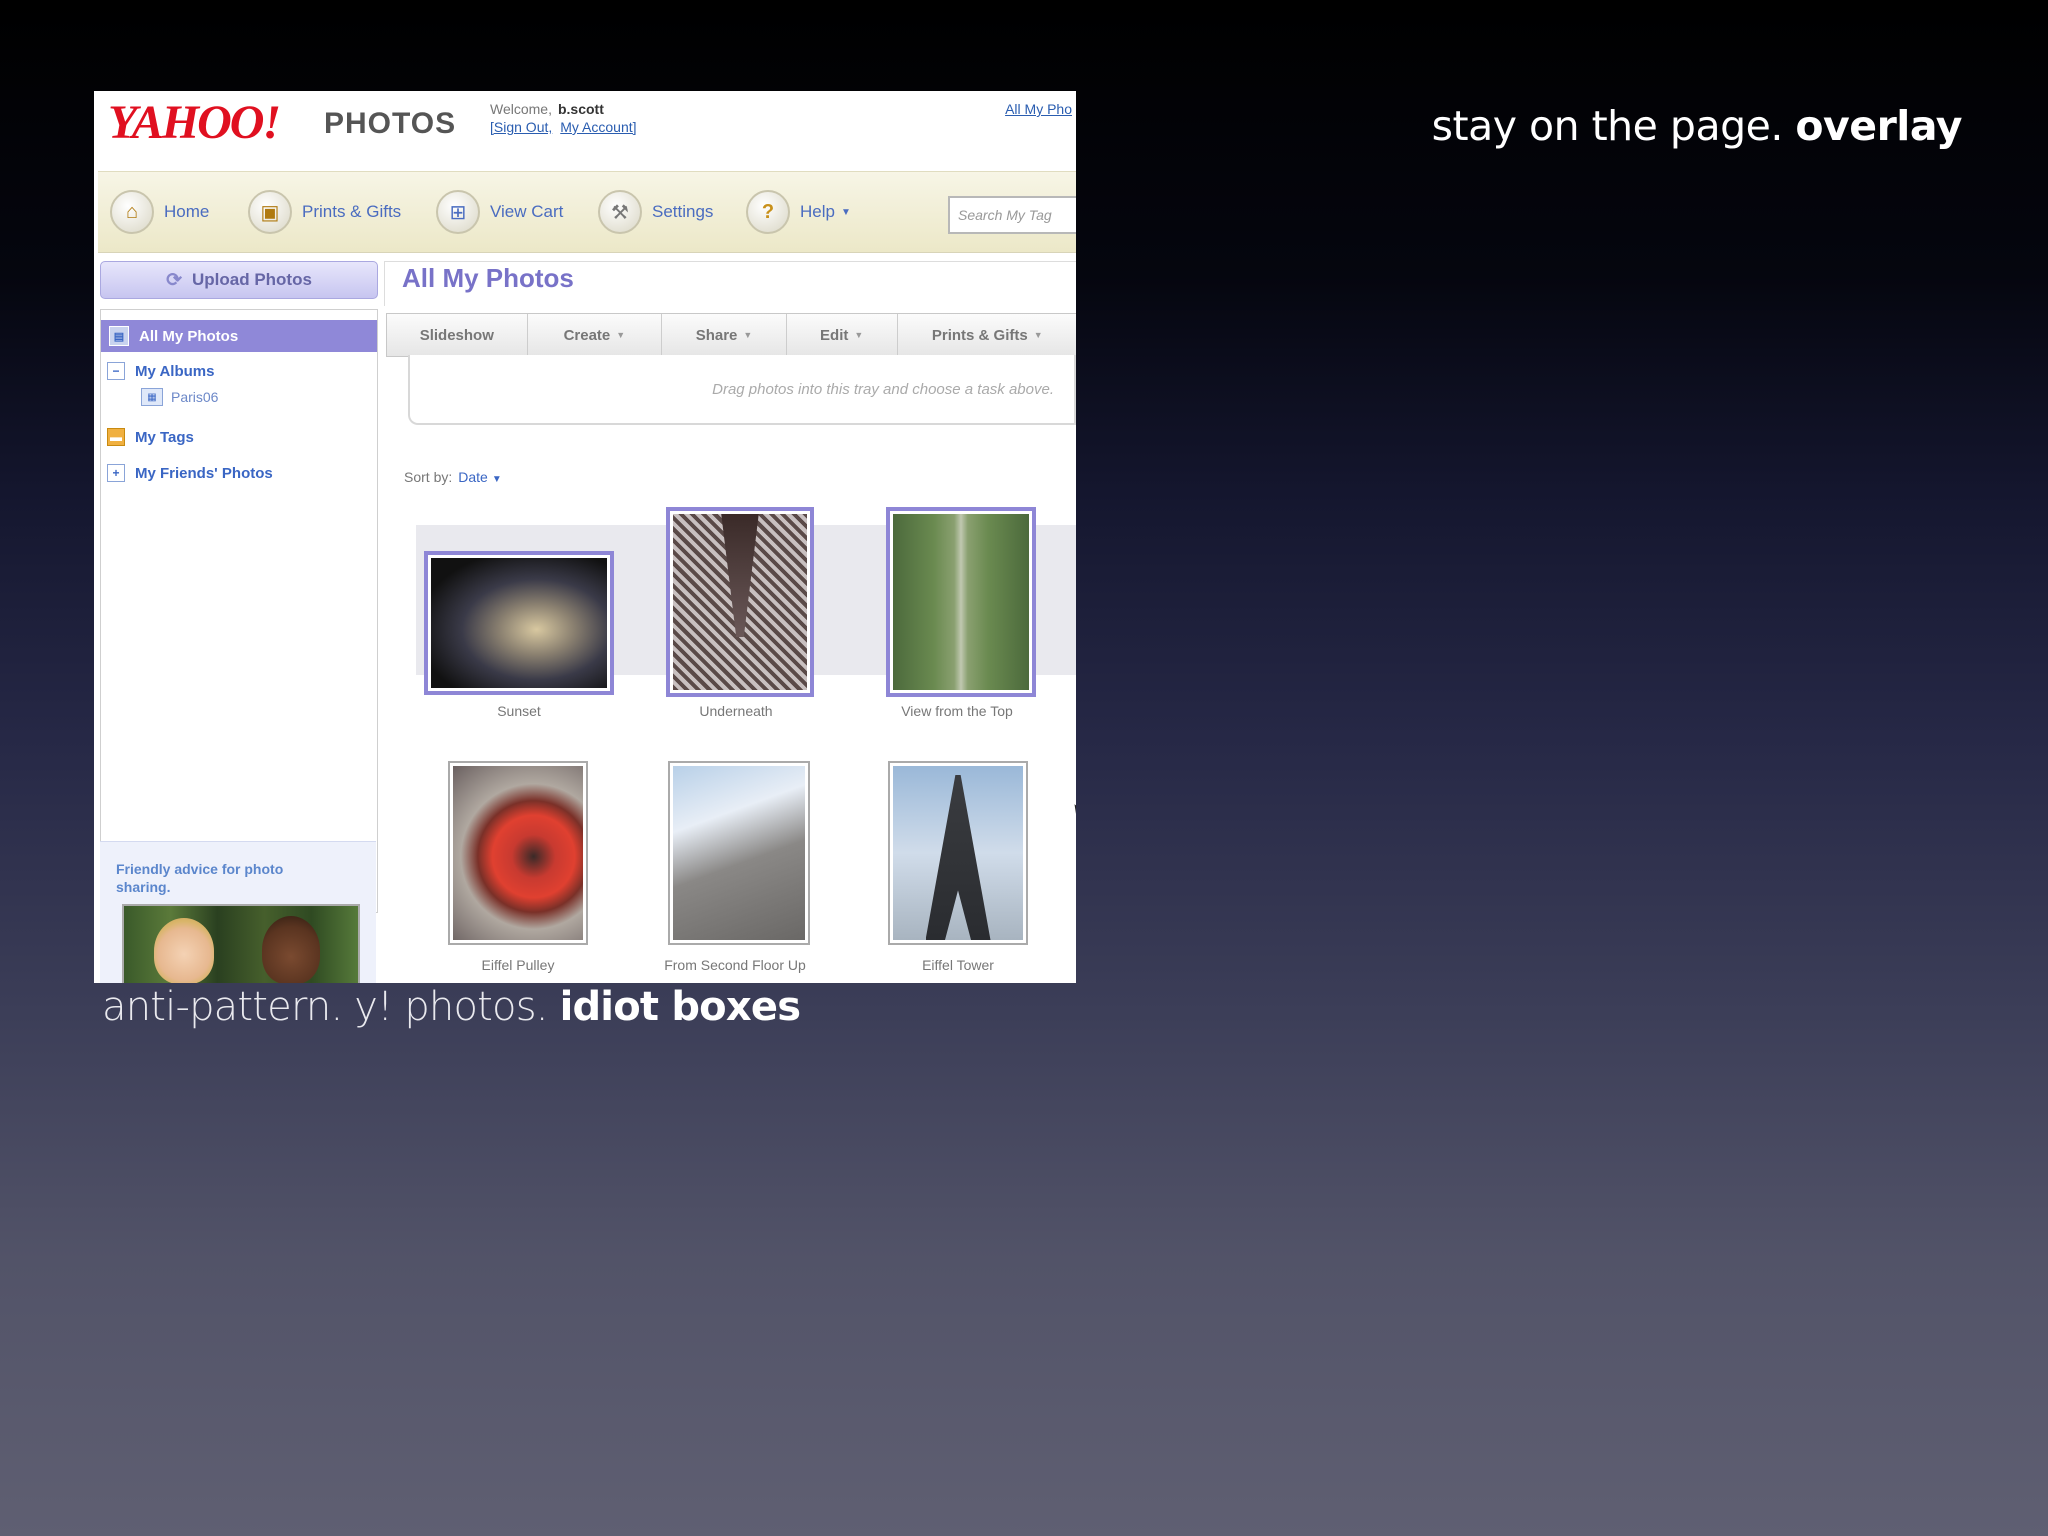 The height and width of the screenshot is (1536, 2048). I want to click on child-photo-left, so click(184, 950).